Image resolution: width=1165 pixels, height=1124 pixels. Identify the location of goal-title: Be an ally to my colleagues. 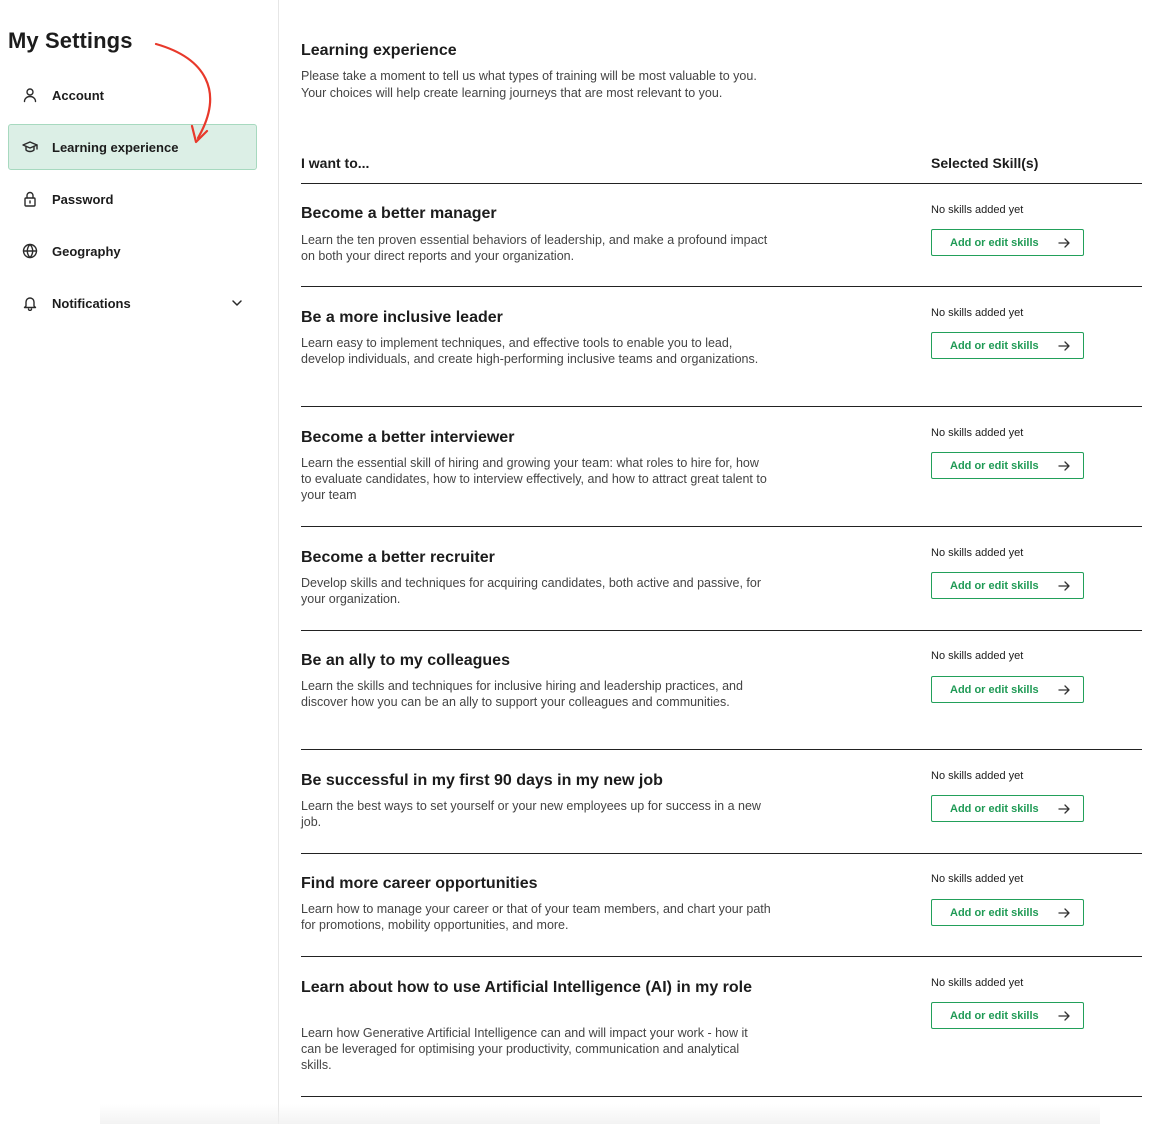
(405, 660).